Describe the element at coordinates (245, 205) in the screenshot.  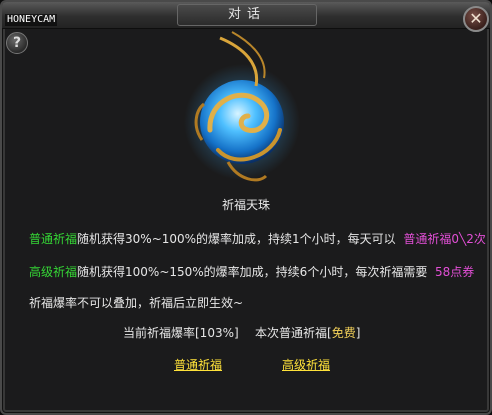
I see `item-name: 祈福天珠` at that location.